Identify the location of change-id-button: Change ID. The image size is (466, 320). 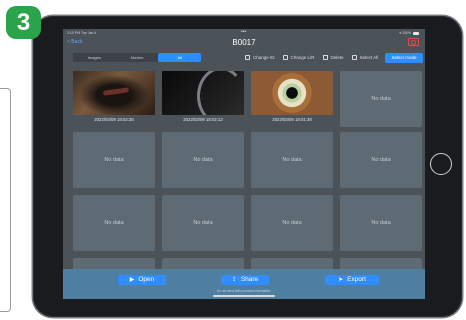
(260, 57).